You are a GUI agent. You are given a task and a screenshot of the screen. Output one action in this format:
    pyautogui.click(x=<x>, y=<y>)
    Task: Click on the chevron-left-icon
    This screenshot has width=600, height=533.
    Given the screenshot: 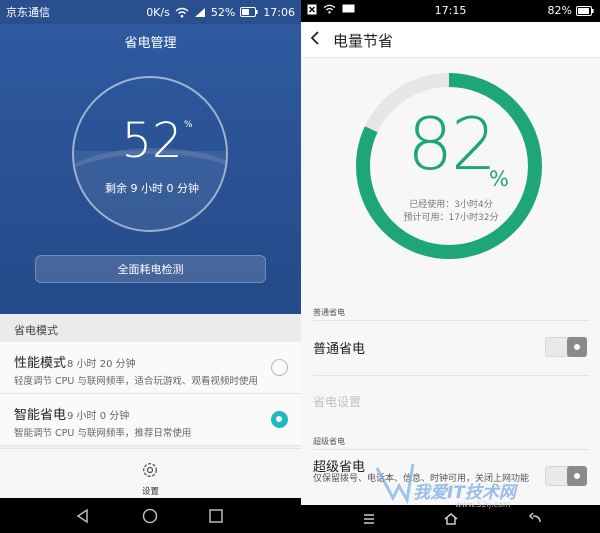 What is the action you would take?
    pyautogui.click(x=314, y=38)
    